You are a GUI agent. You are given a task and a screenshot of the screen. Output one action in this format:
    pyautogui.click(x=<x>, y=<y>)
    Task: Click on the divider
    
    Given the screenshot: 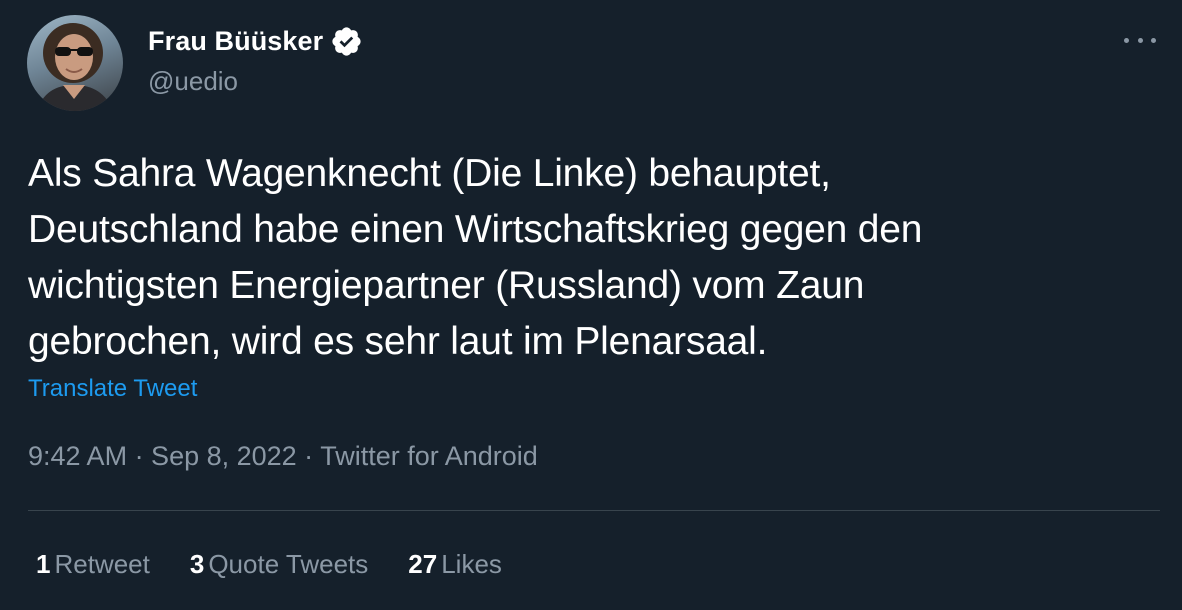 What is the action you would take?
    pyautogui.click(x=594, y=510)
    